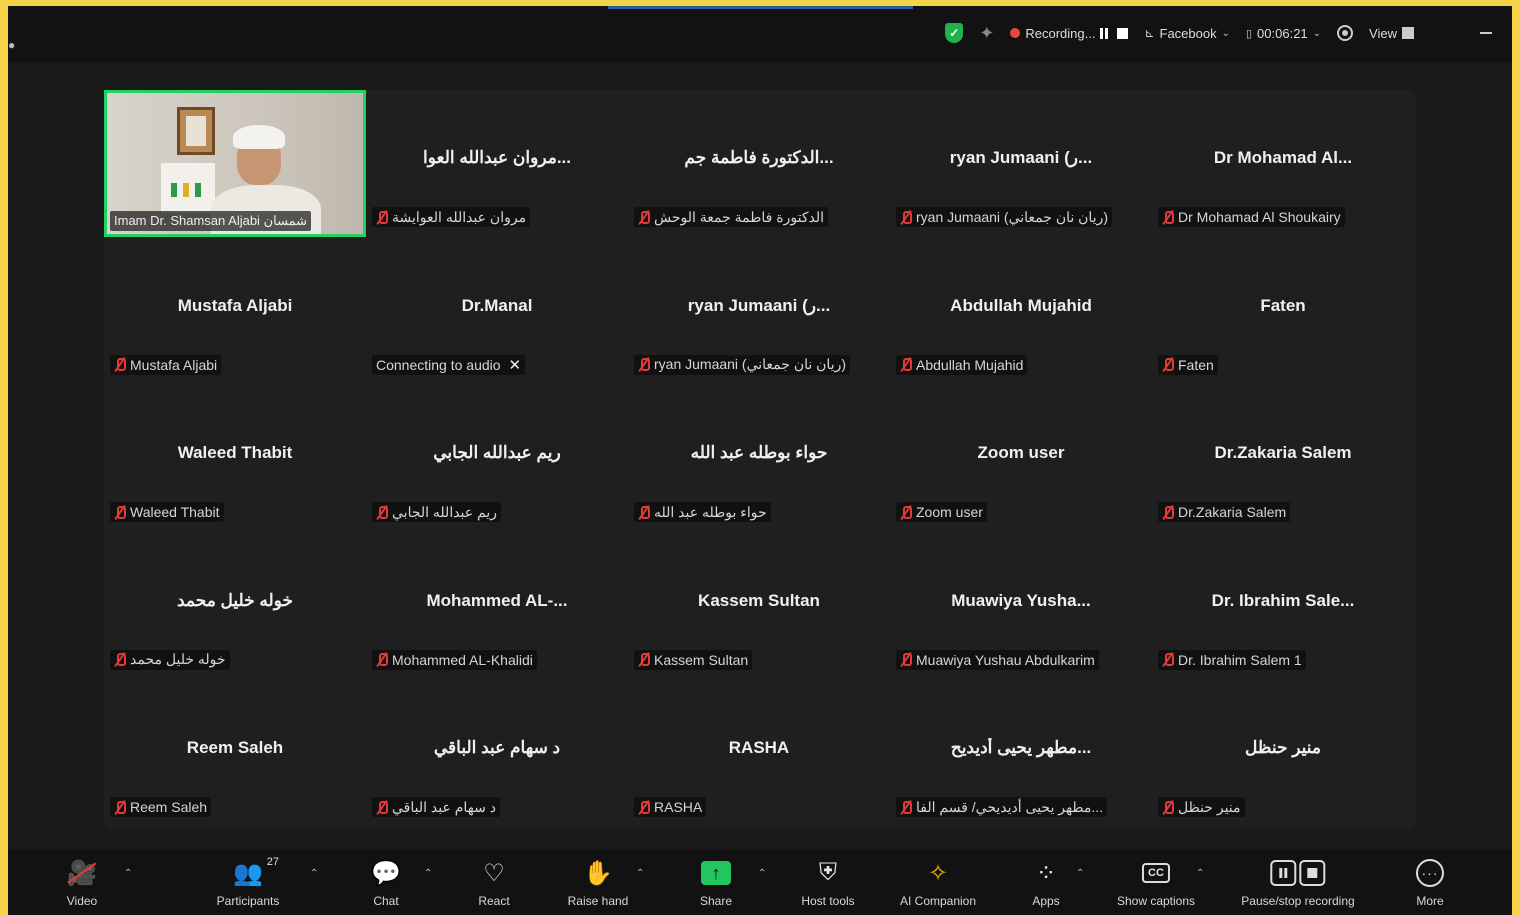 This screenshot has height=915, width=1520. What do you see at coordinates (497, 458) in the screenshot?
I see `participant-tile: ريم عبدالله الجابي ريم عبدالله الجابي` at bounding box center [497, 458].